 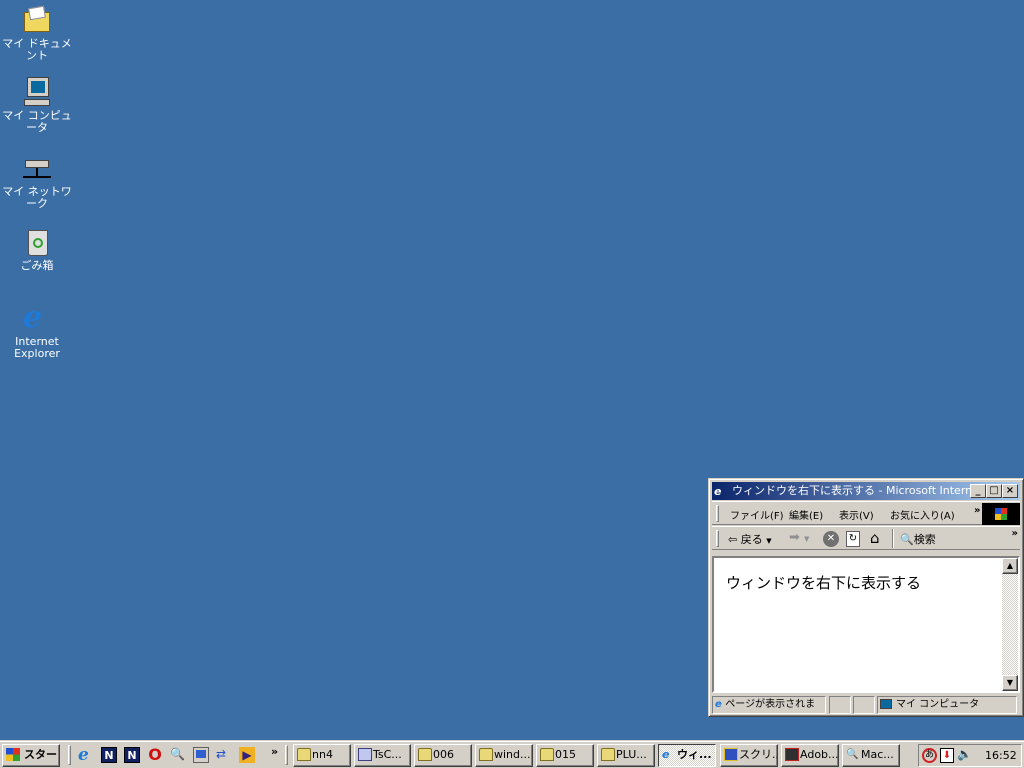 What do you see at coordinates (443, 755) in the screenshot?
I see `taskbar-button-006: 006` at bounding box center [443, 755].